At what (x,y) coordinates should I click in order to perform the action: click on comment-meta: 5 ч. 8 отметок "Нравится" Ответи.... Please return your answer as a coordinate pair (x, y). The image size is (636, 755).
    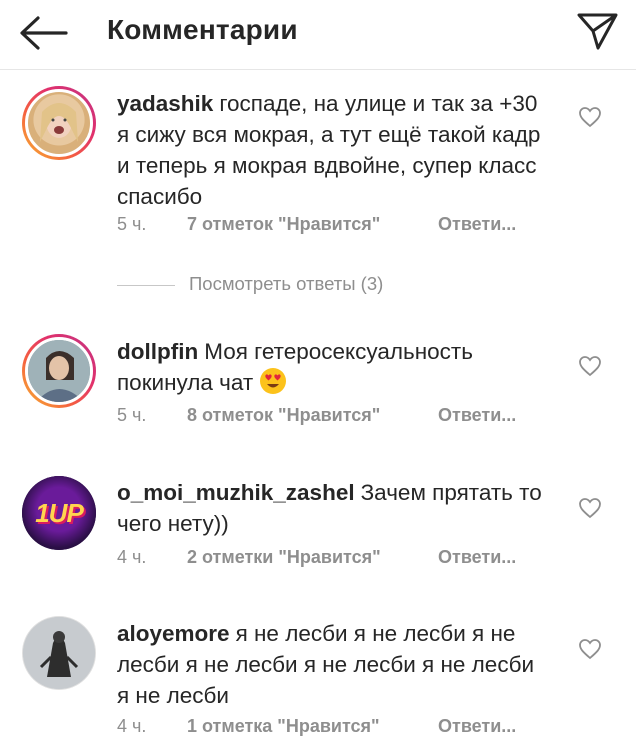
    Looking at the image, I should click on (316, 415).